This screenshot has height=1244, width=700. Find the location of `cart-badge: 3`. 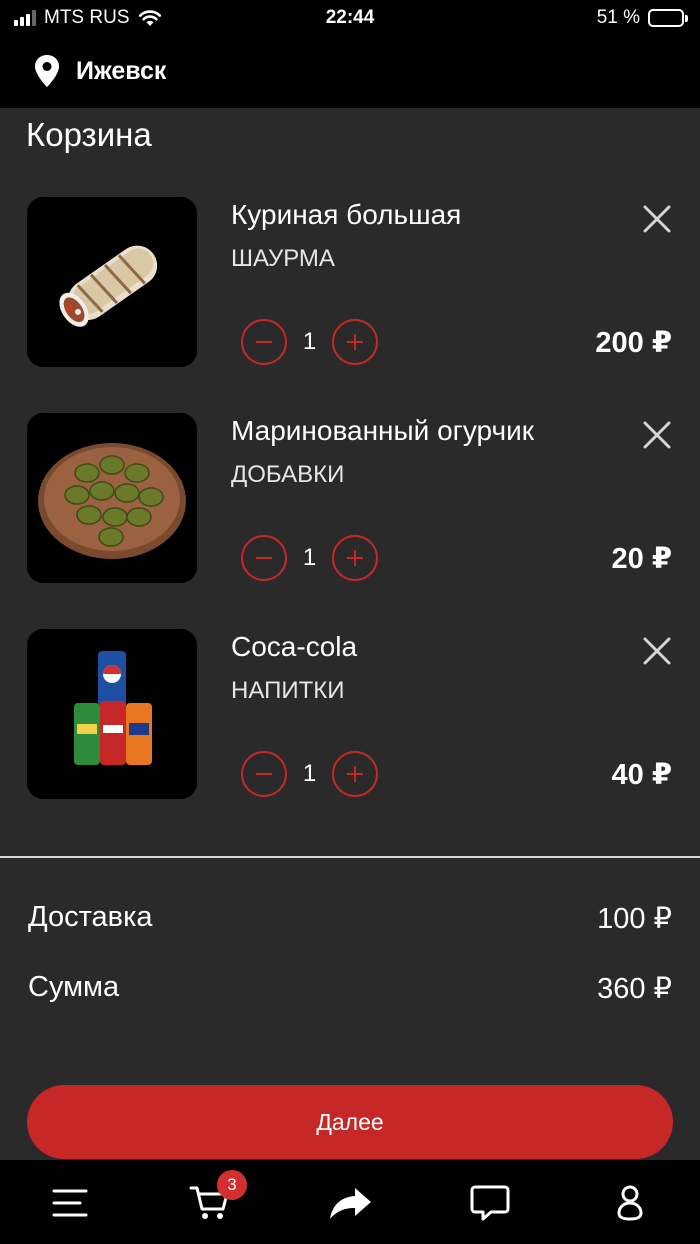

cart-badge: 3 is located at coordinates (232, 1185).